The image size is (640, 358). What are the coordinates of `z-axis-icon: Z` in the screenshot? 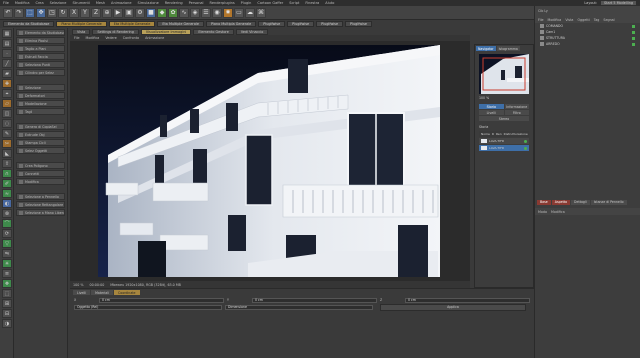 It's located at (96, 12).